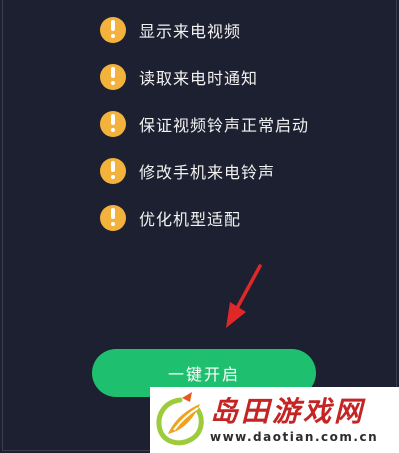  What do you see at coordinates (288, 411) in the screenshot?
I see `watermark-name: 岛田游戏网` at bounding box center [288, 411].